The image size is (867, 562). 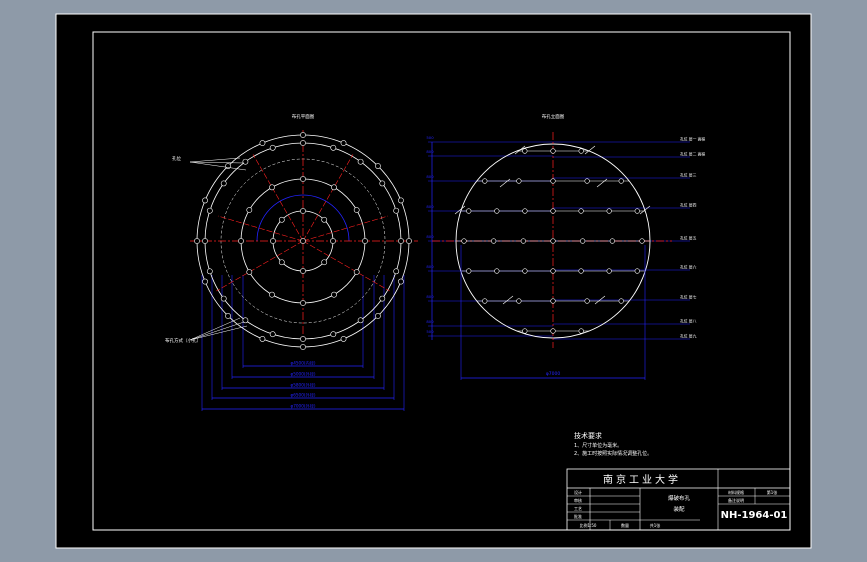 I want to click on tb-remark: 备注说明, so click(x=736, y=500).